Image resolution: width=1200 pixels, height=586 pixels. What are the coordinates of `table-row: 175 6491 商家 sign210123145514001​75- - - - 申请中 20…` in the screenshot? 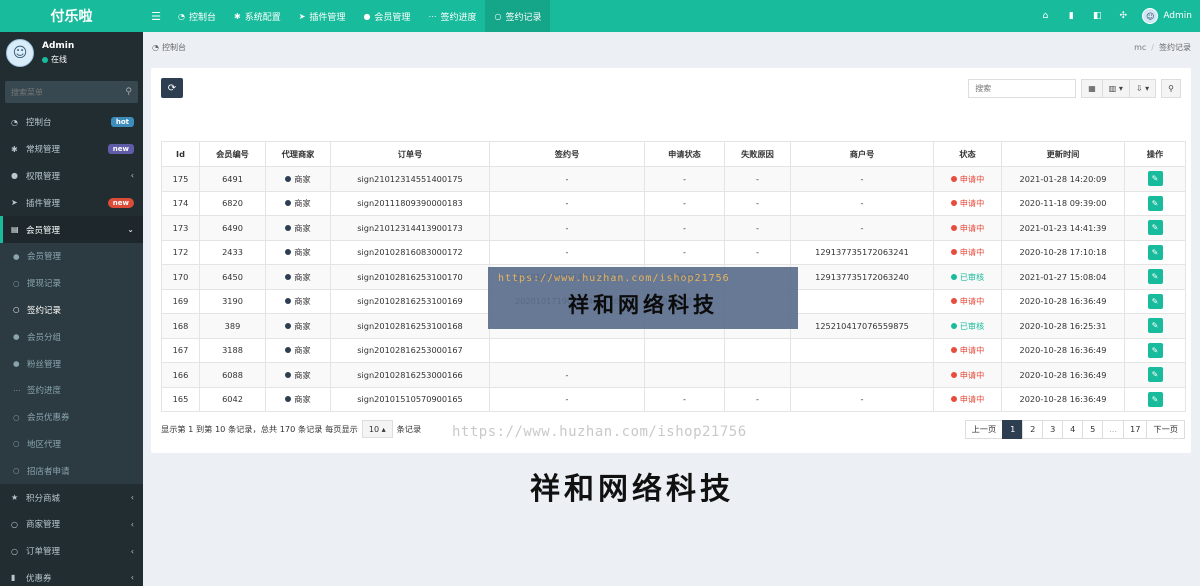 It's located at (673, 179).